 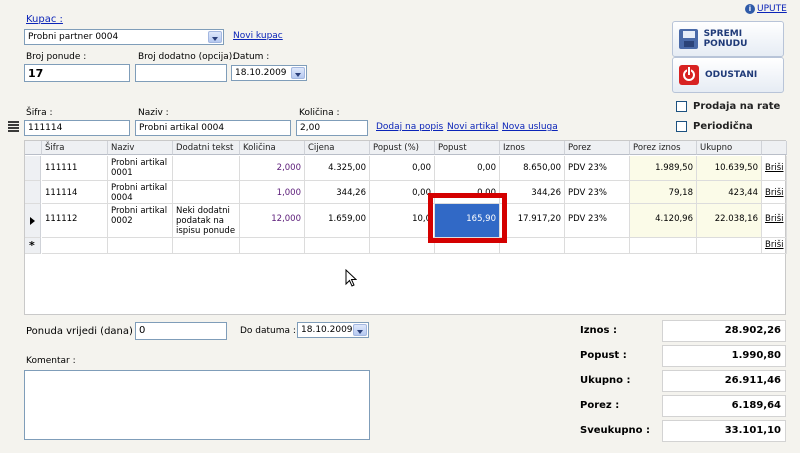 What do you see at coordinates (663, 168) in the screenshot?
I see `grid-cell: 1.989,50` at bounding box center [663, 168].